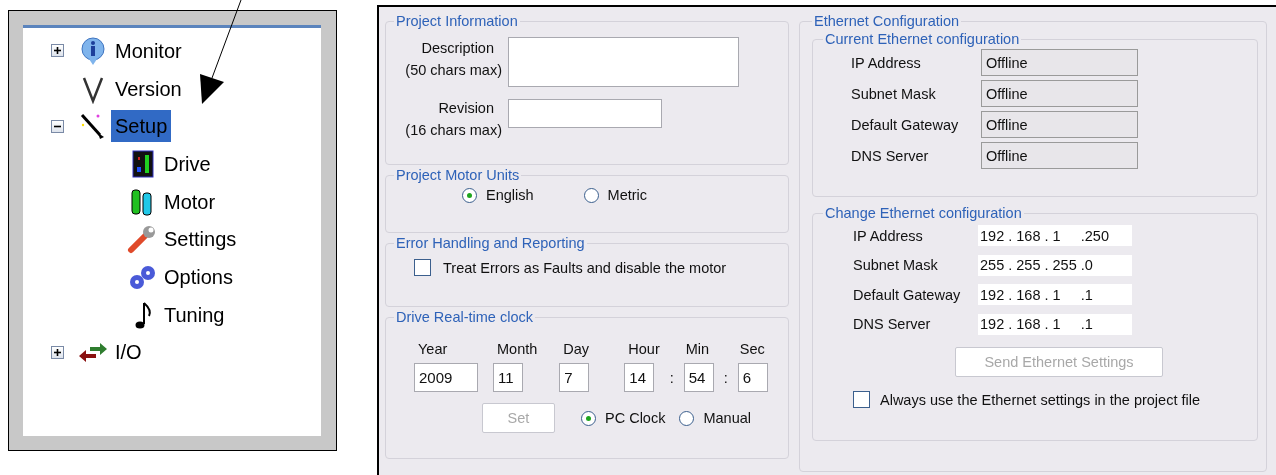 Image resolution: width=1276 pixels, height=475 pixels. I want to click on field-label: Min, so click(697, 349).